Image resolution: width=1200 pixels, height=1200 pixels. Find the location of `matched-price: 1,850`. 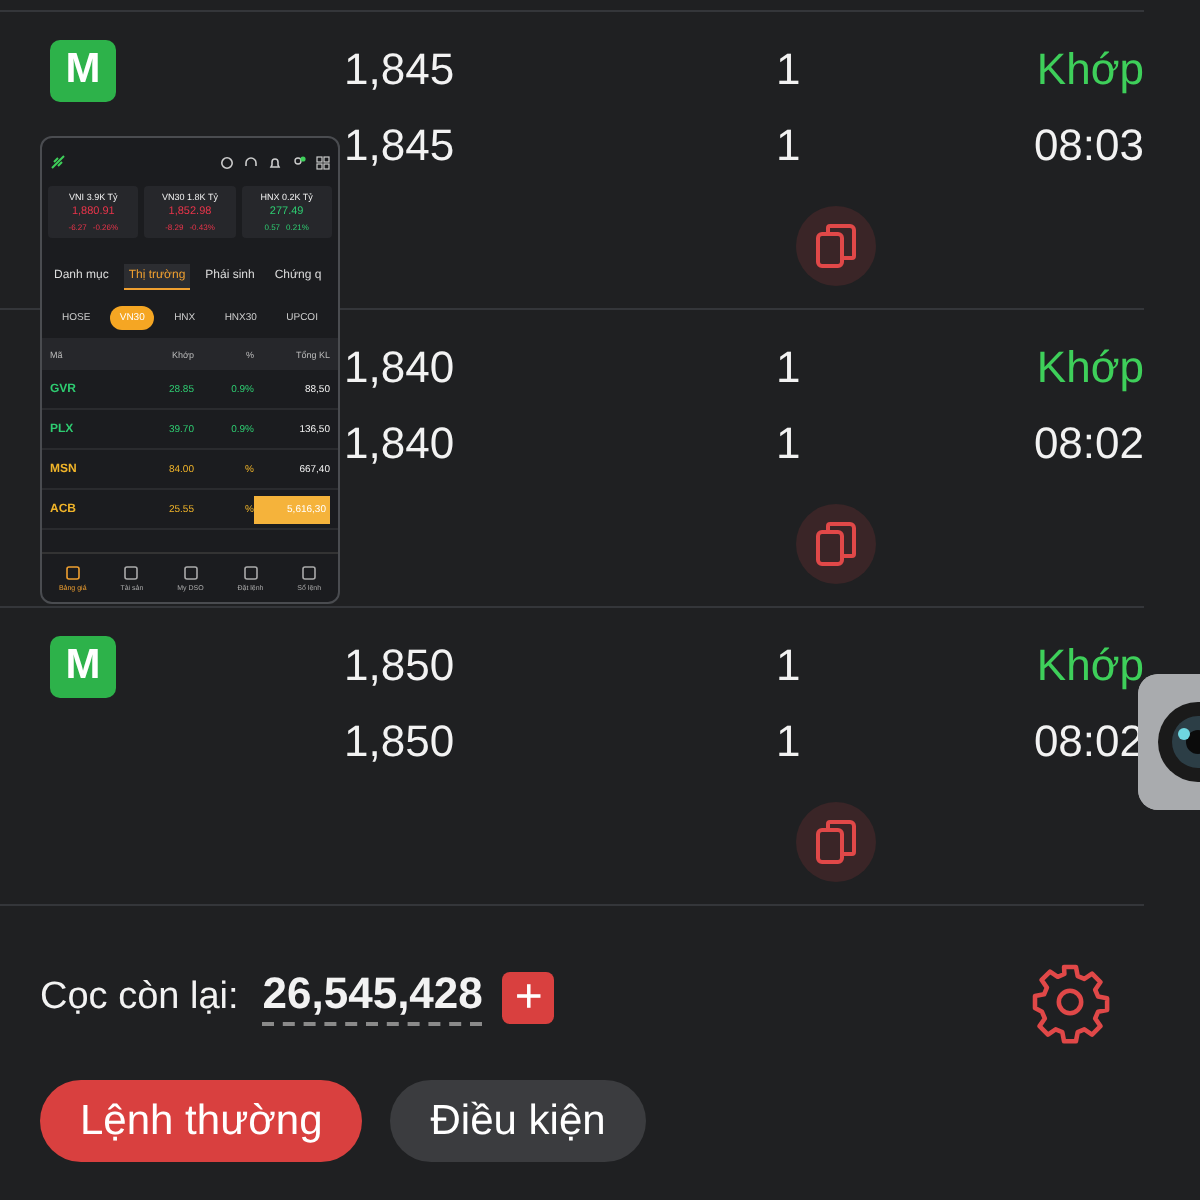

matched-price: 1,850 is located at coordinates (400, 742).